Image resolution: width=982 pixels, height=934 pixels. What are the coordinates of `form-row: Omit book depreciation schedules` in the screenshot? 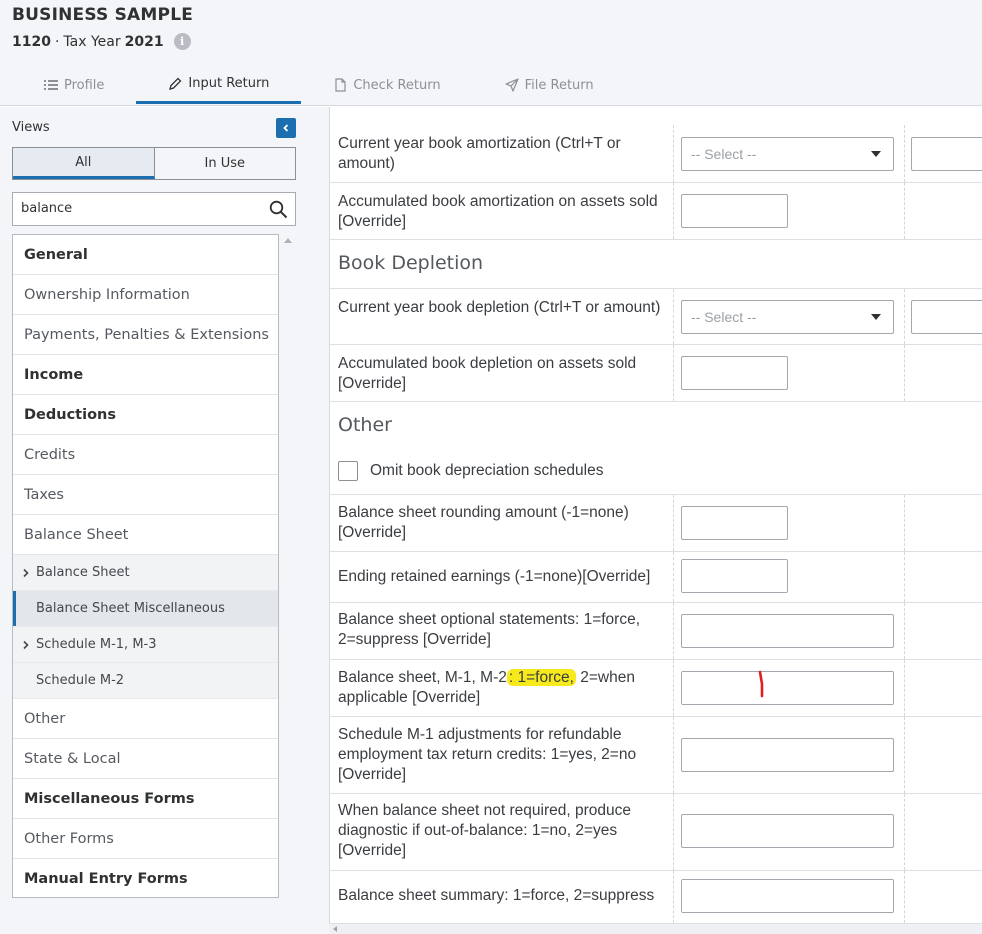 It's located at (656, 472).